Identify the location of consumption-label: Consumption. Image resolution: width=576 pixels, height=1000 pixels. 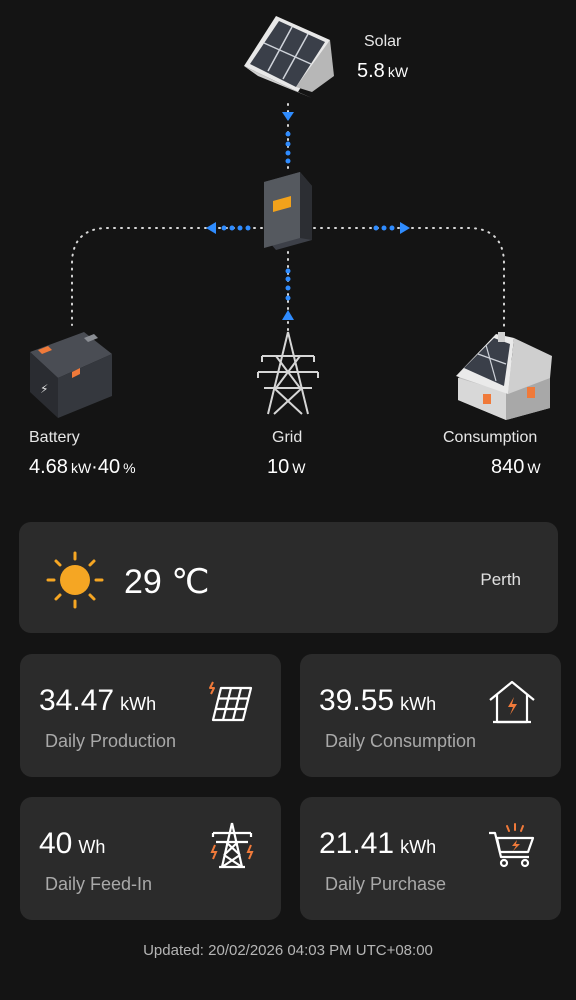
(490, 437).